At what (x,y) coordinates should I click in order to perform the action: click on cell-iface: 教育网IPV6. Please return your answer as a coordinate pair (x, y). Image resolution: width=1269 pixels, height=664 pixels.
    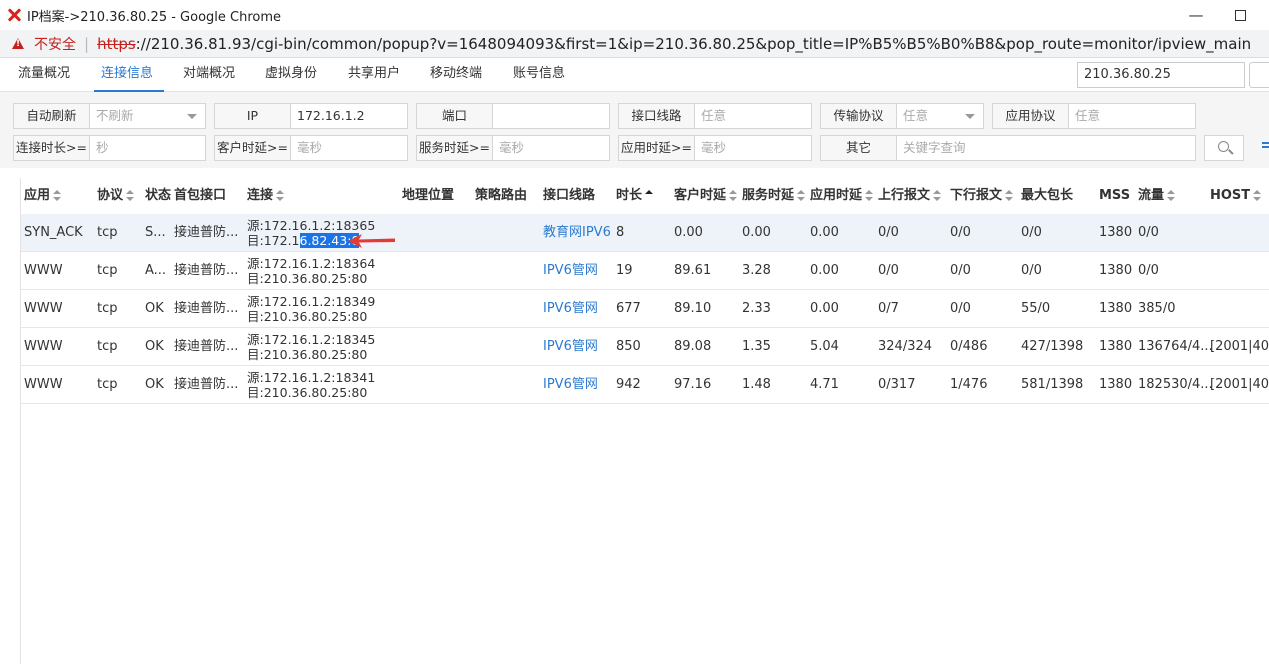
    Looking at the image, I should click on (577, 233).